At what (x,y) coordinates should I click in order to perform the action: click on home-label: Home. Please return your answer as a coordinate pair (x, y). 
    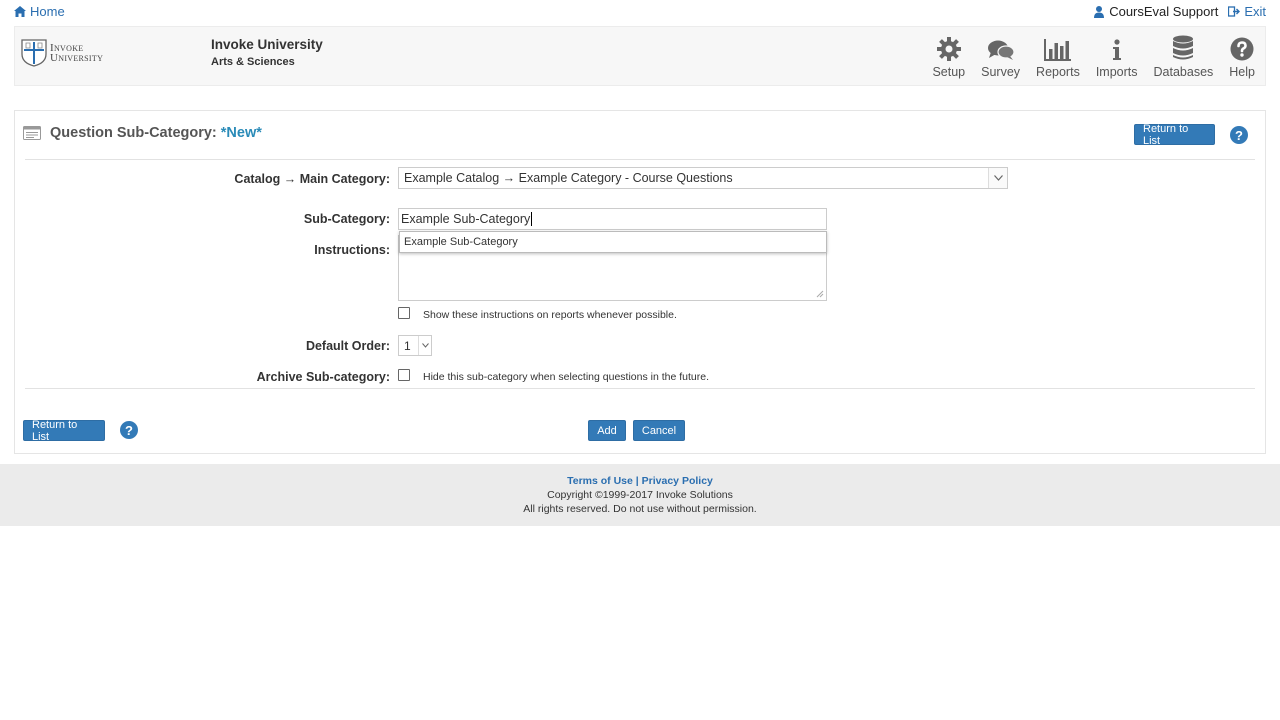
    Looking at the image, I should click on (47, 11).